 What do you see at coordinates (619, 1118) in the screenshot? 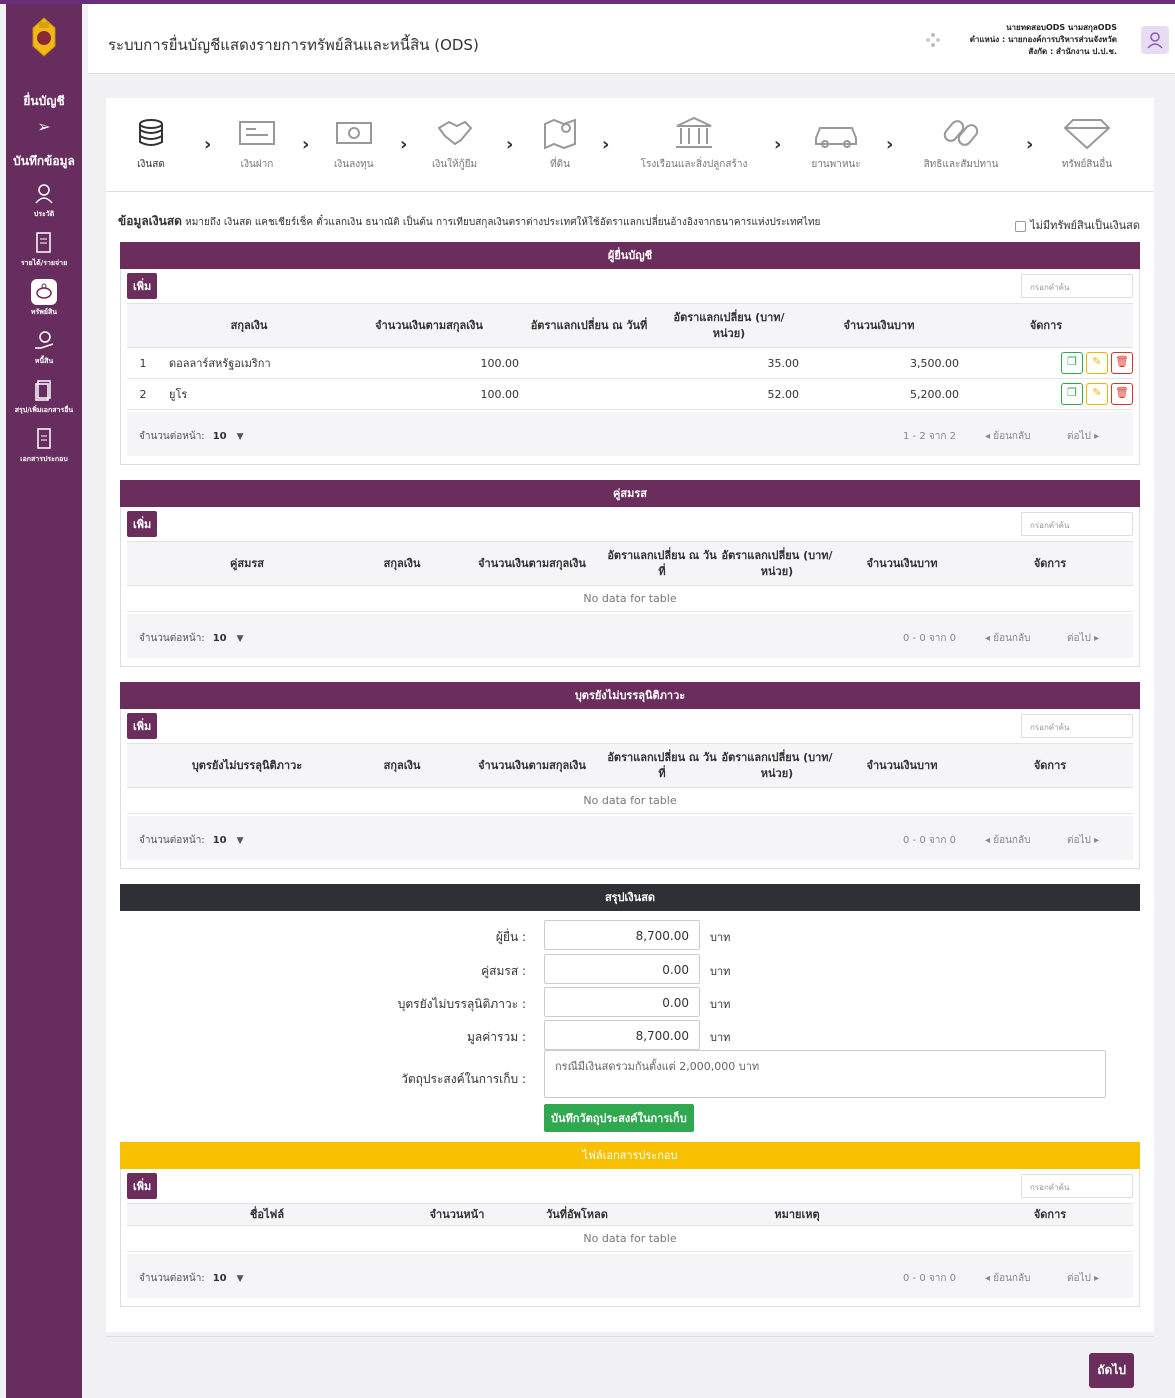
I see `save-purpose-button: บันทึกวัตถุประสงค์ในการเก็บ` at bounding box center [619, 1118].